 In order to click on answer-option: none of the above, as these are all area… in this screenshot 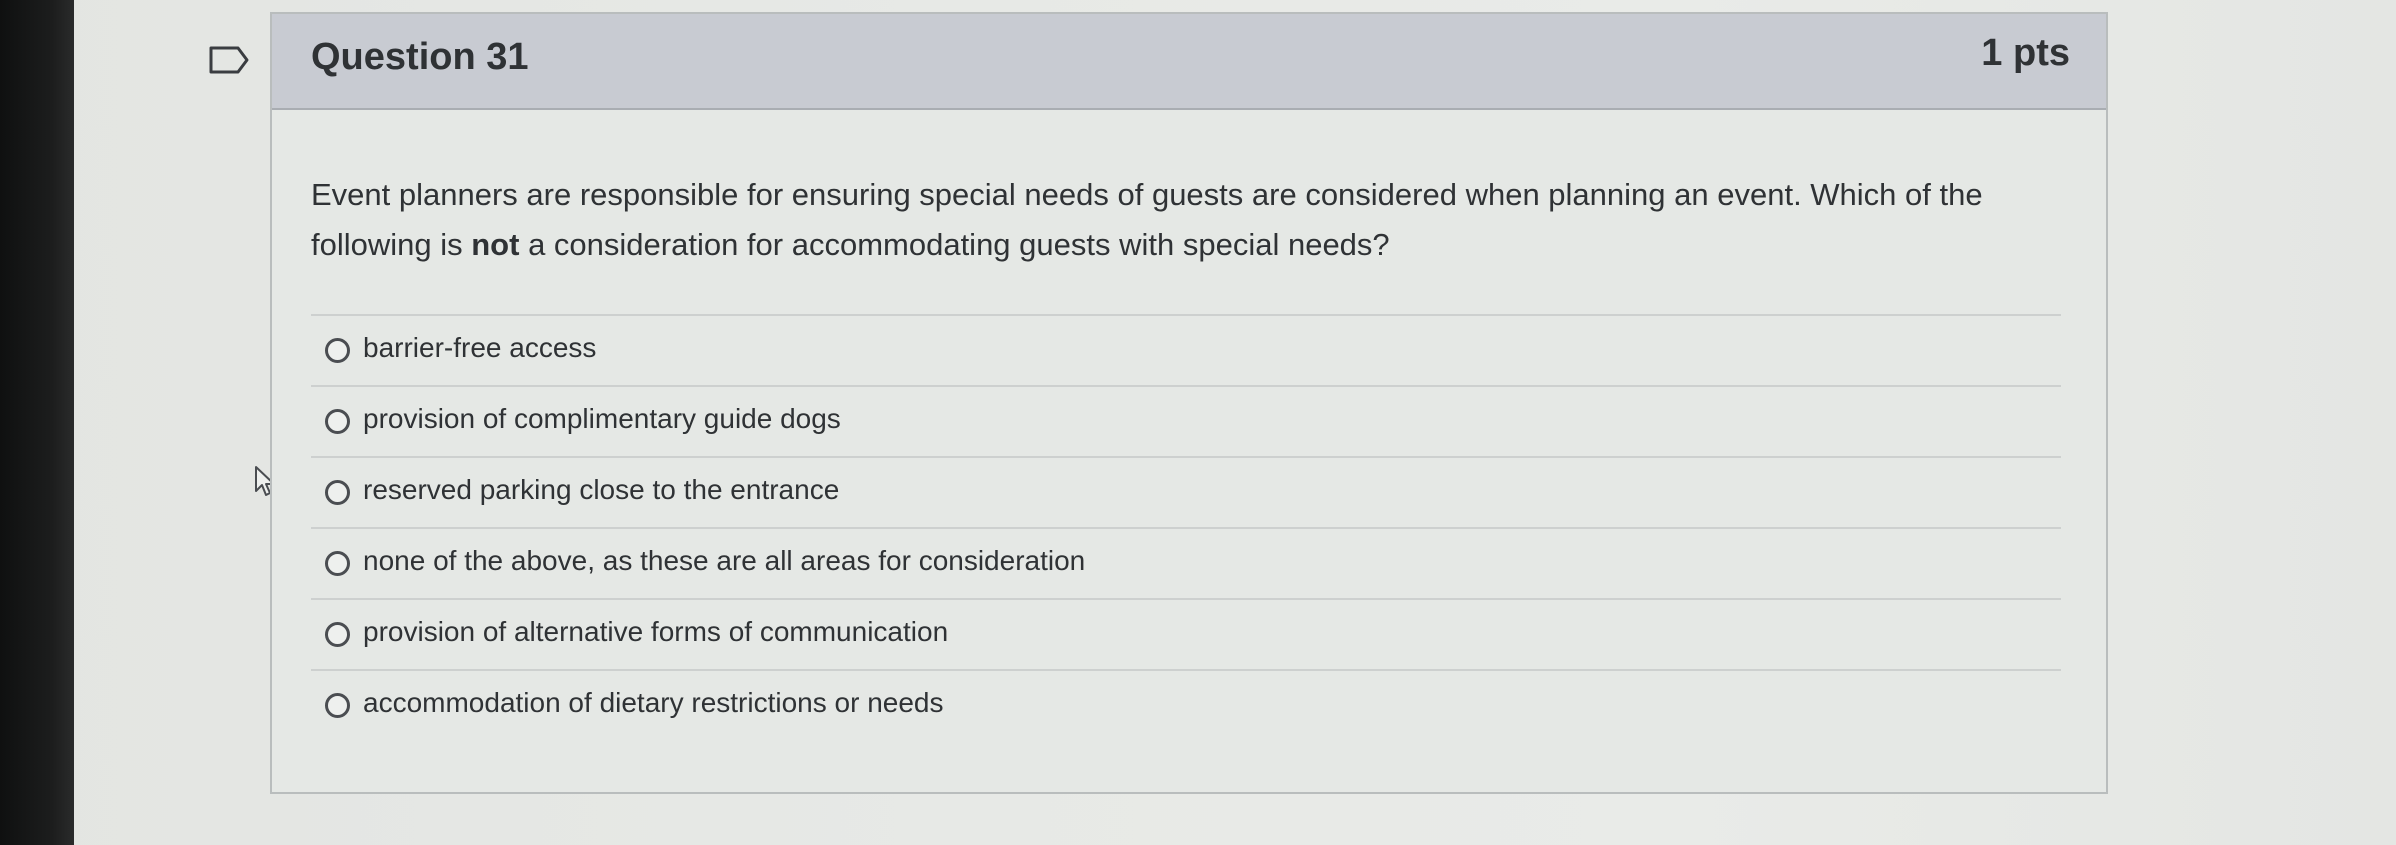, I will do `click(1186, 562)`.